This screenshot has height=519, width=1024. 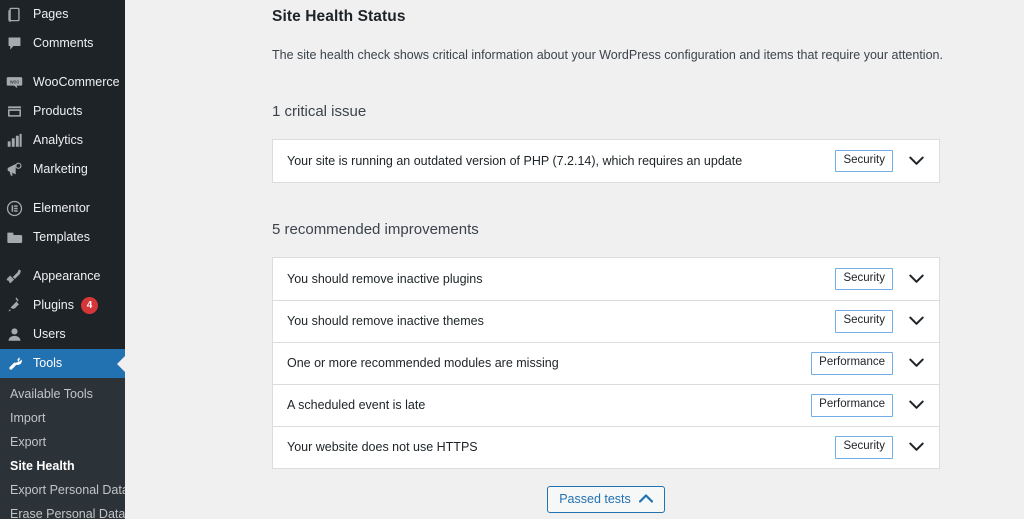 I want to click on sidebar-item-label: Elementor, so click(x=61, y=208).